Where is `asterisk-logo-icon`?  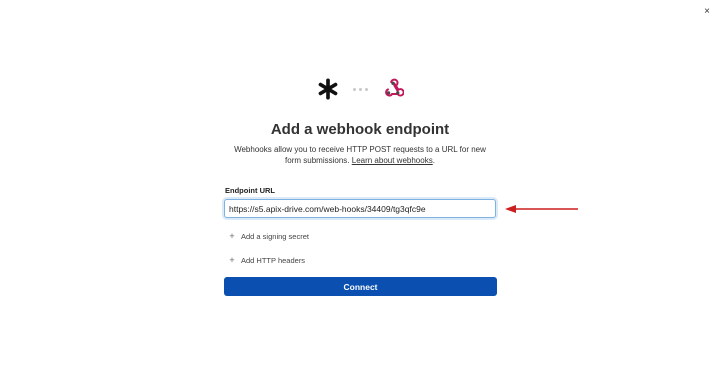
asterisk-logo-icon is located at coordinates (327, 89).